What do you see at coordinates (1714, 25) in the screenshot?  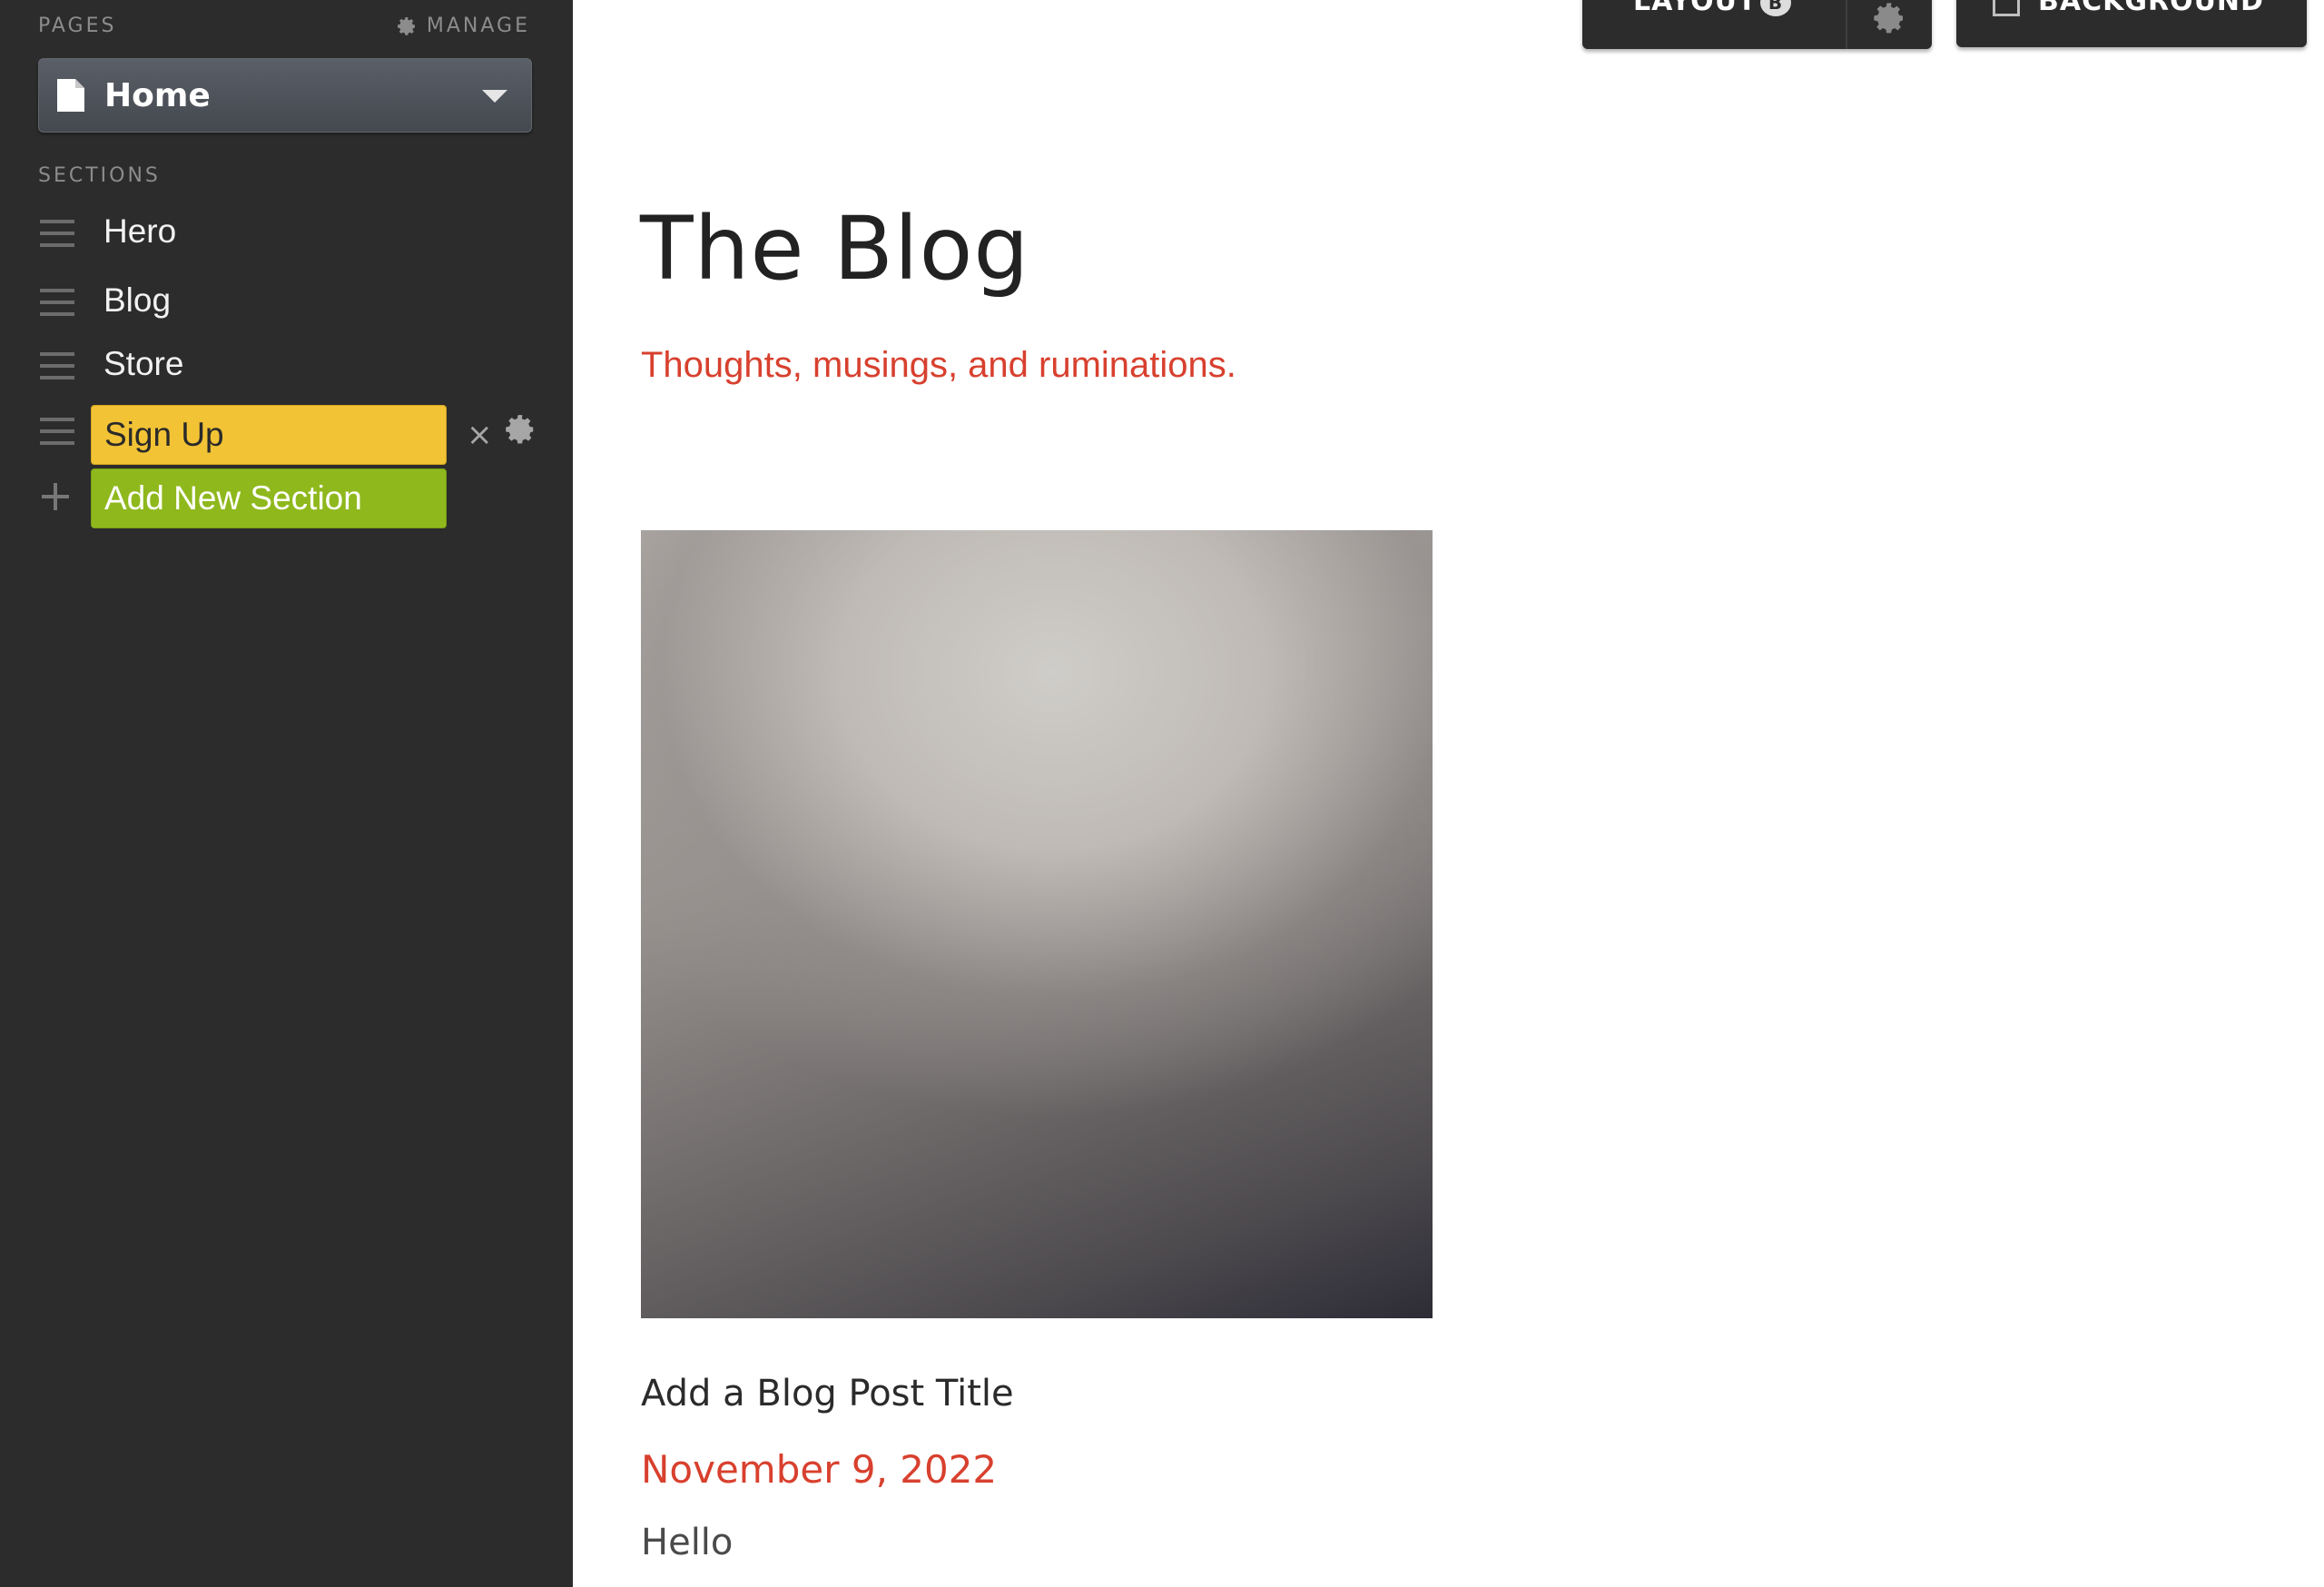 I see `layout-button: LAYOUT B` at bounding box center [1714, 25].